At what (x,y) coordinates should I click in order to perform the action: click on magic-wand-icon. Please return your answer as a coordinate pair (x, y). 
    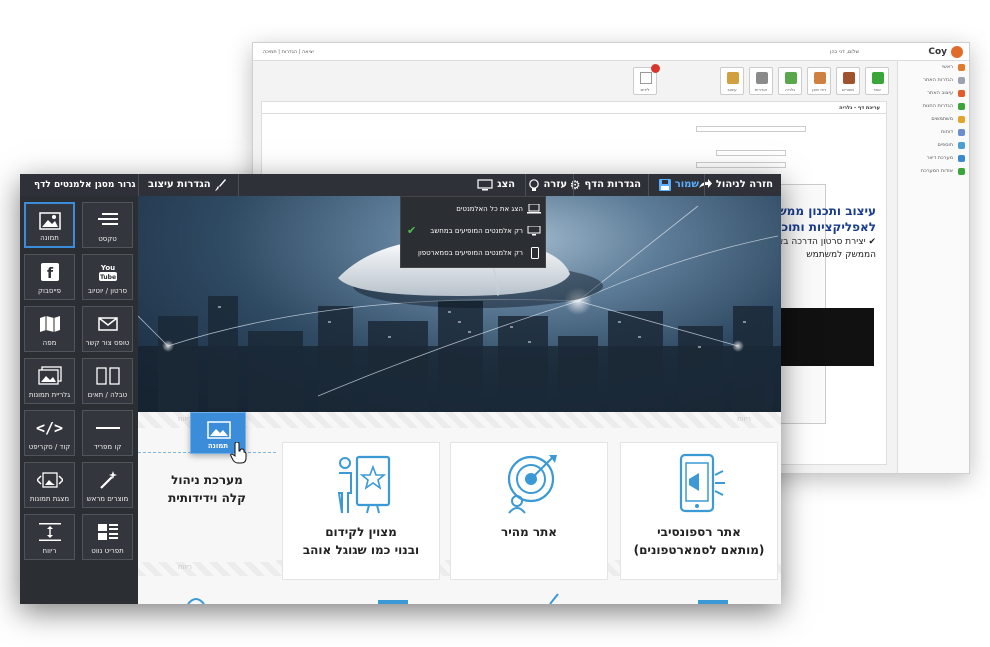
    Looking at the image, I should click on (108, 480).